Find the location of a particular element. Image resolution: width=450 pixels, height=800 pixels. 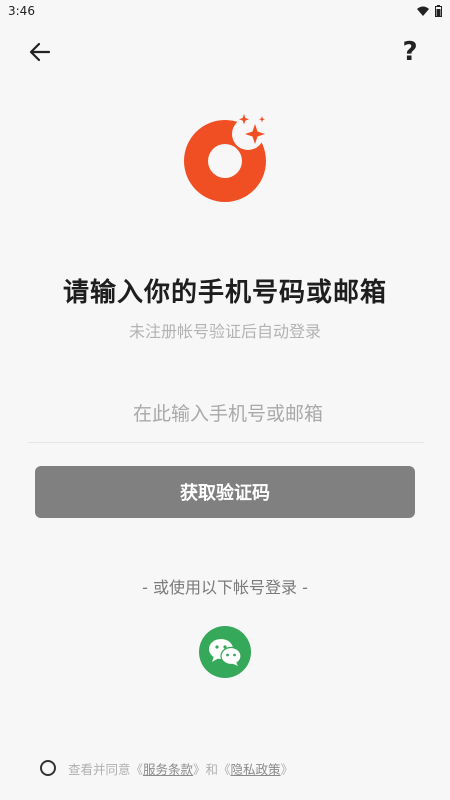

wechat-icon is located at coordinates (225, 652).